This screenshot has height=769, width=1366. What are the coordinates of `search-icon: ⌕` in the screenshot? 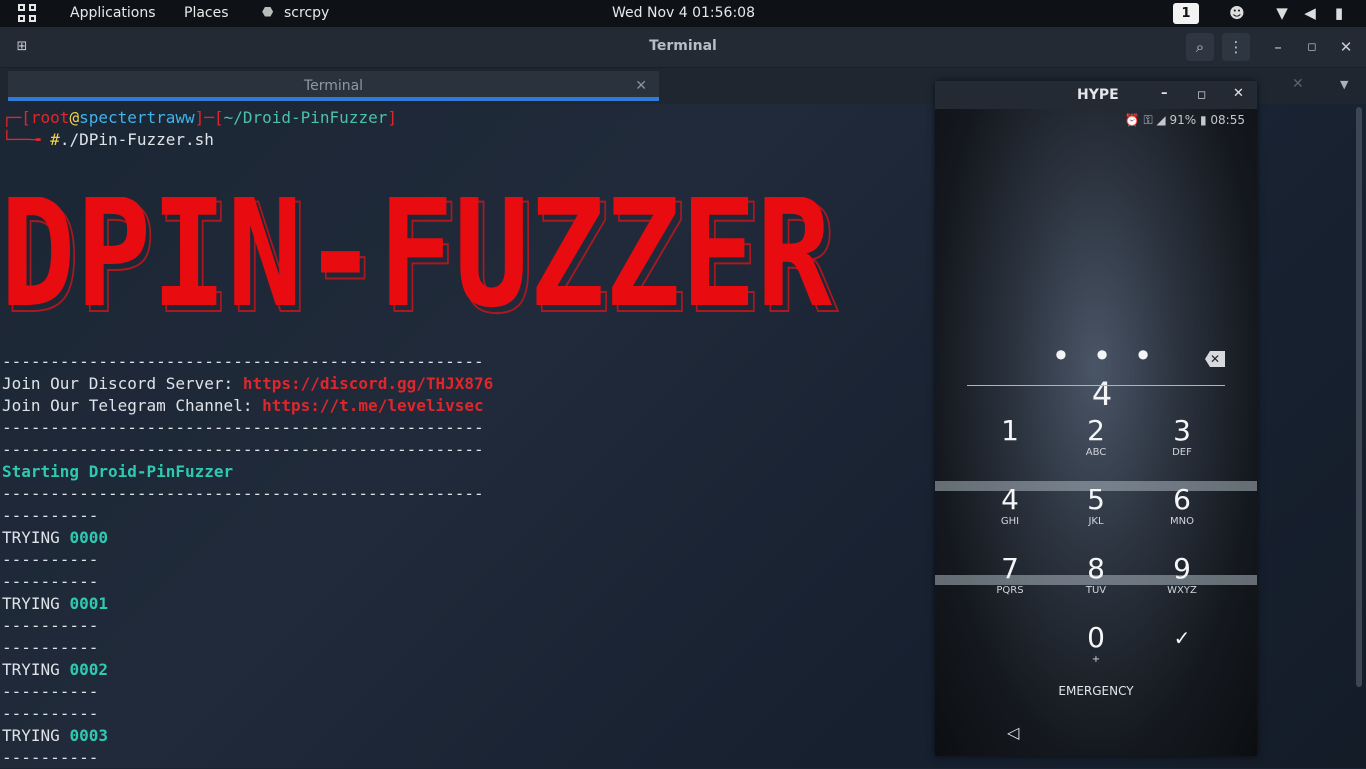 It's located at (1200, 47).